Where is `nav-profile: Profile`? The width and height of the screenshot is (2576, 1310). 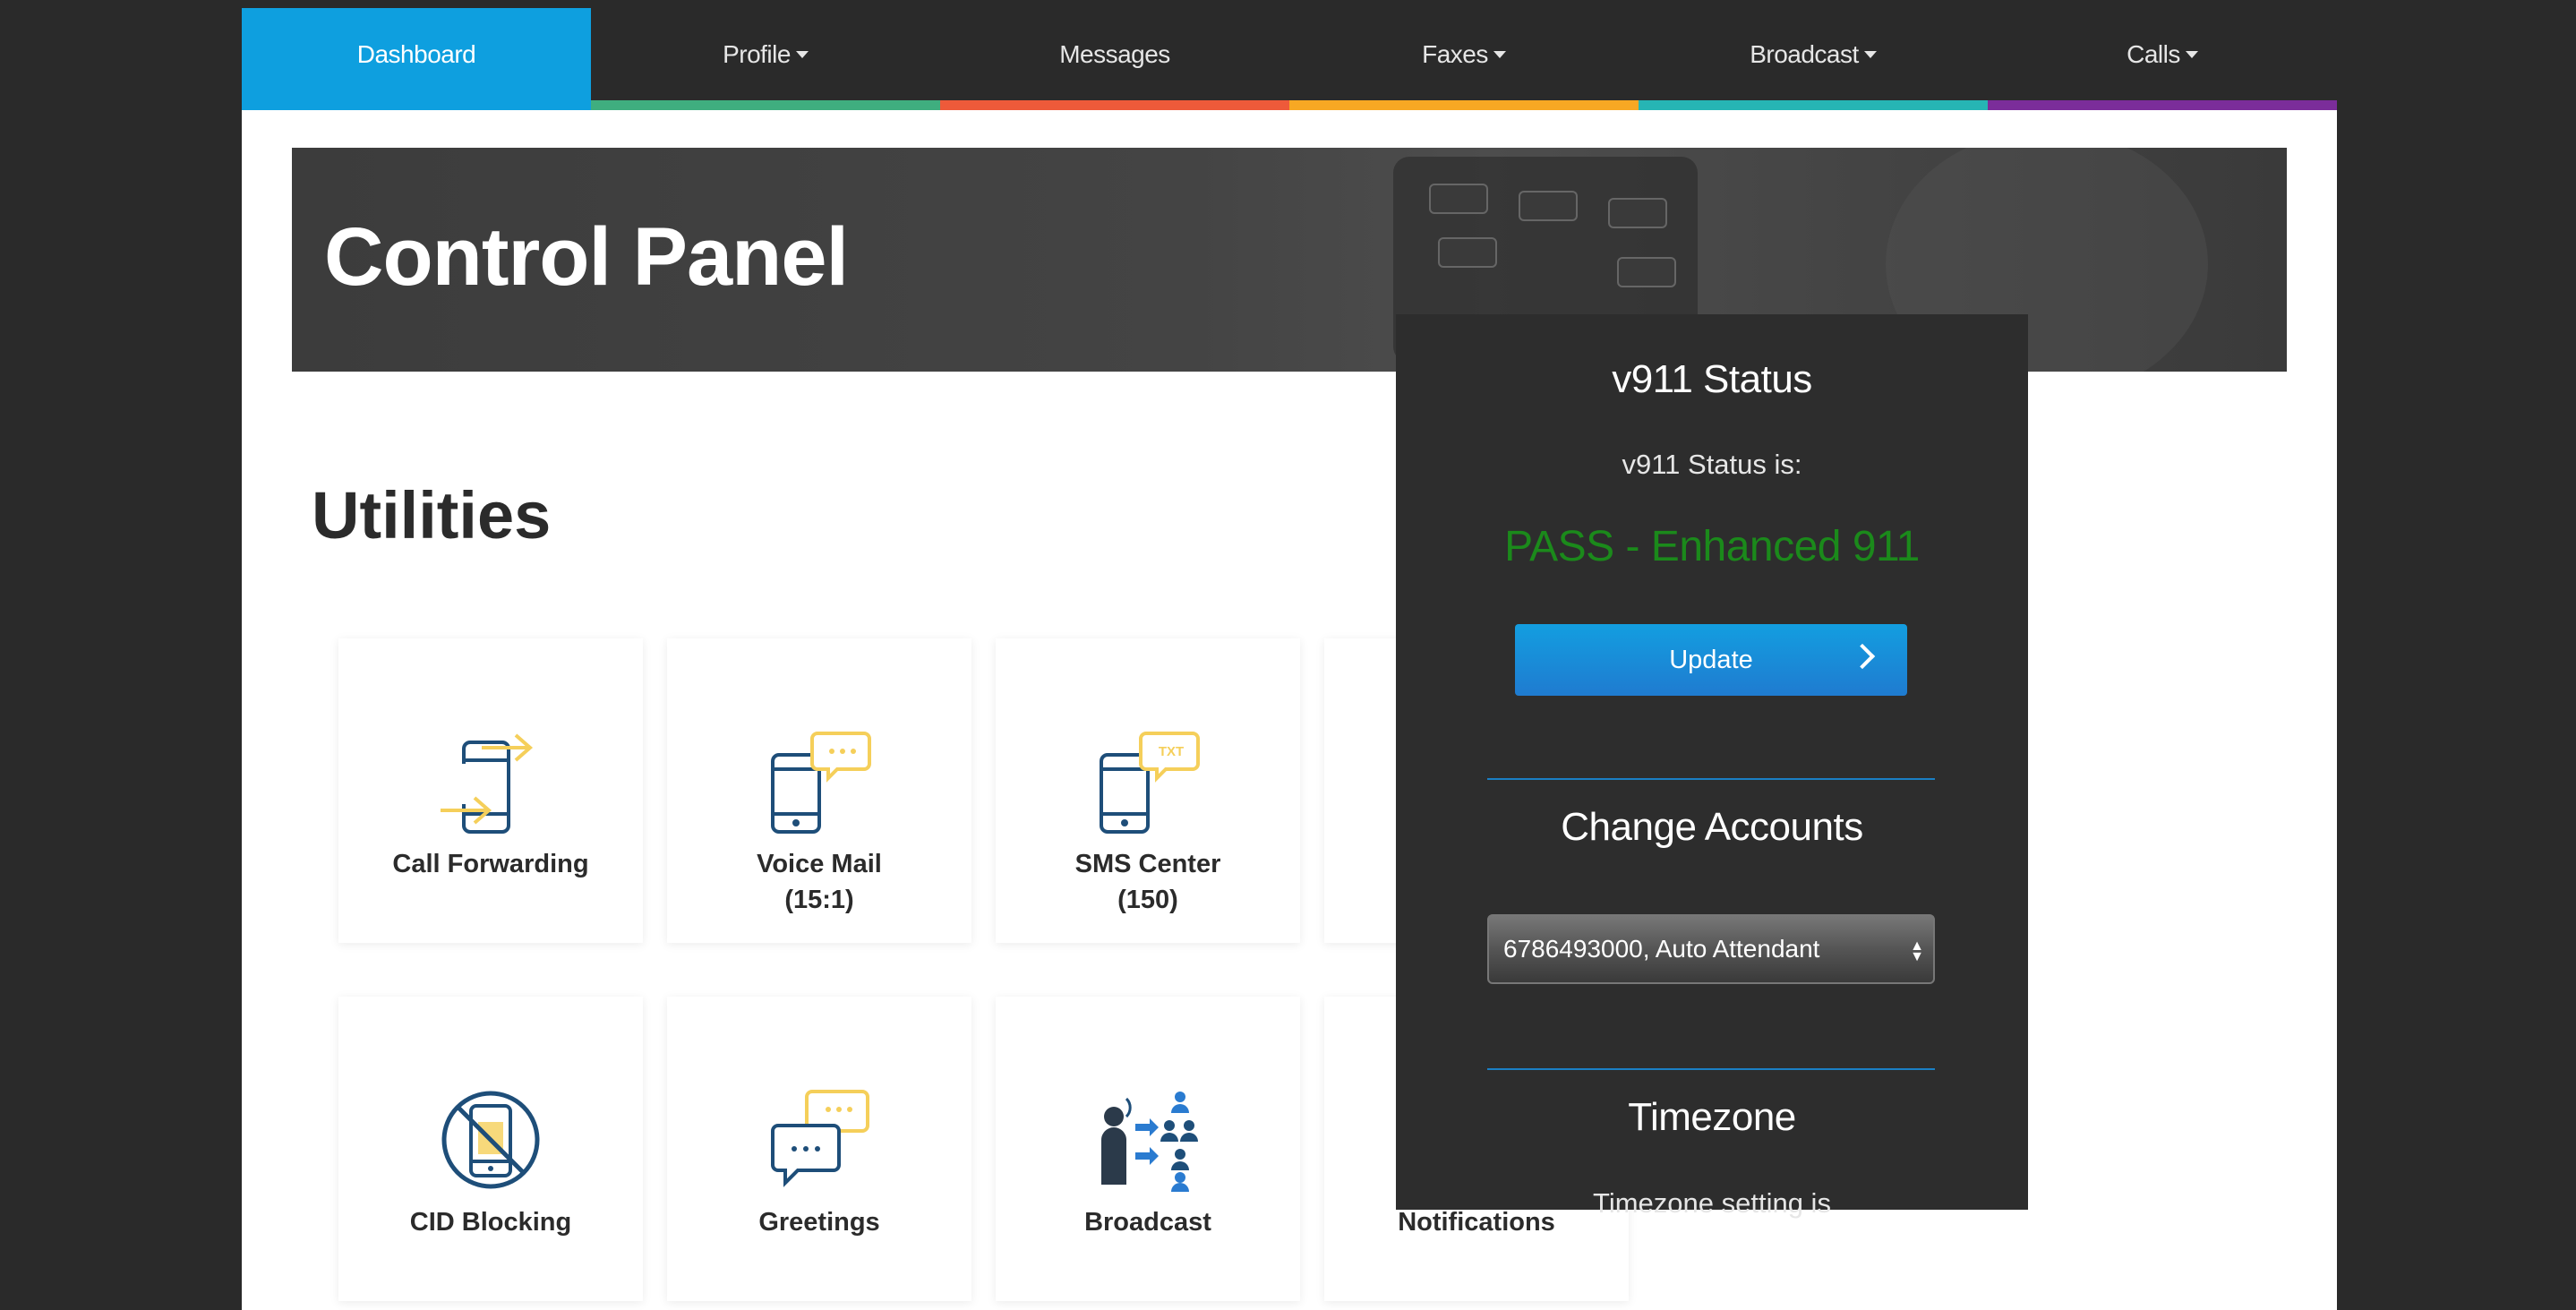
nav-profile: Profile is located at coordinates (765, 59).